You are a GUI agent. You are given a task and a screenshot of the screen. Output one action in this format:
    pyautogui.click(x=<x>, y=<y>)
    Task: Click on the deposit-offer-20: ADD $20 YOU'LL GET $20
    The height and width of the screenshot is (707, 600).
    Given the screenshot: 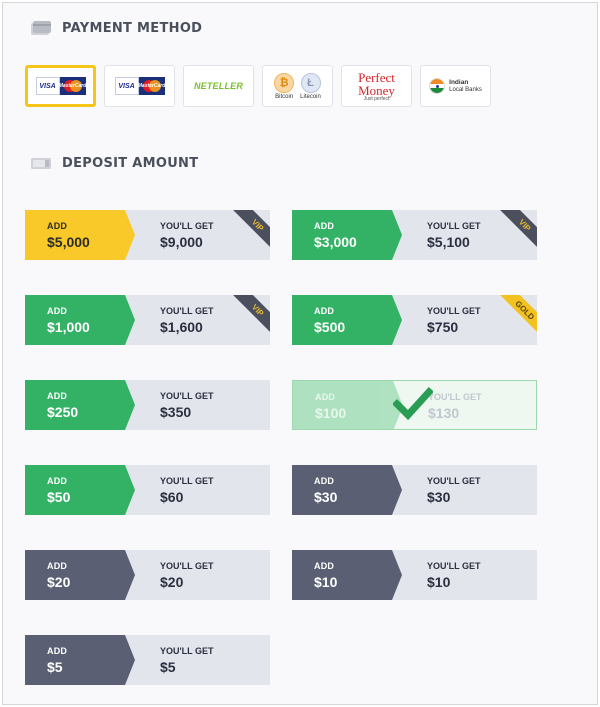 What is the action you would take?
    pyautogui.click(x=147, y=575)
    